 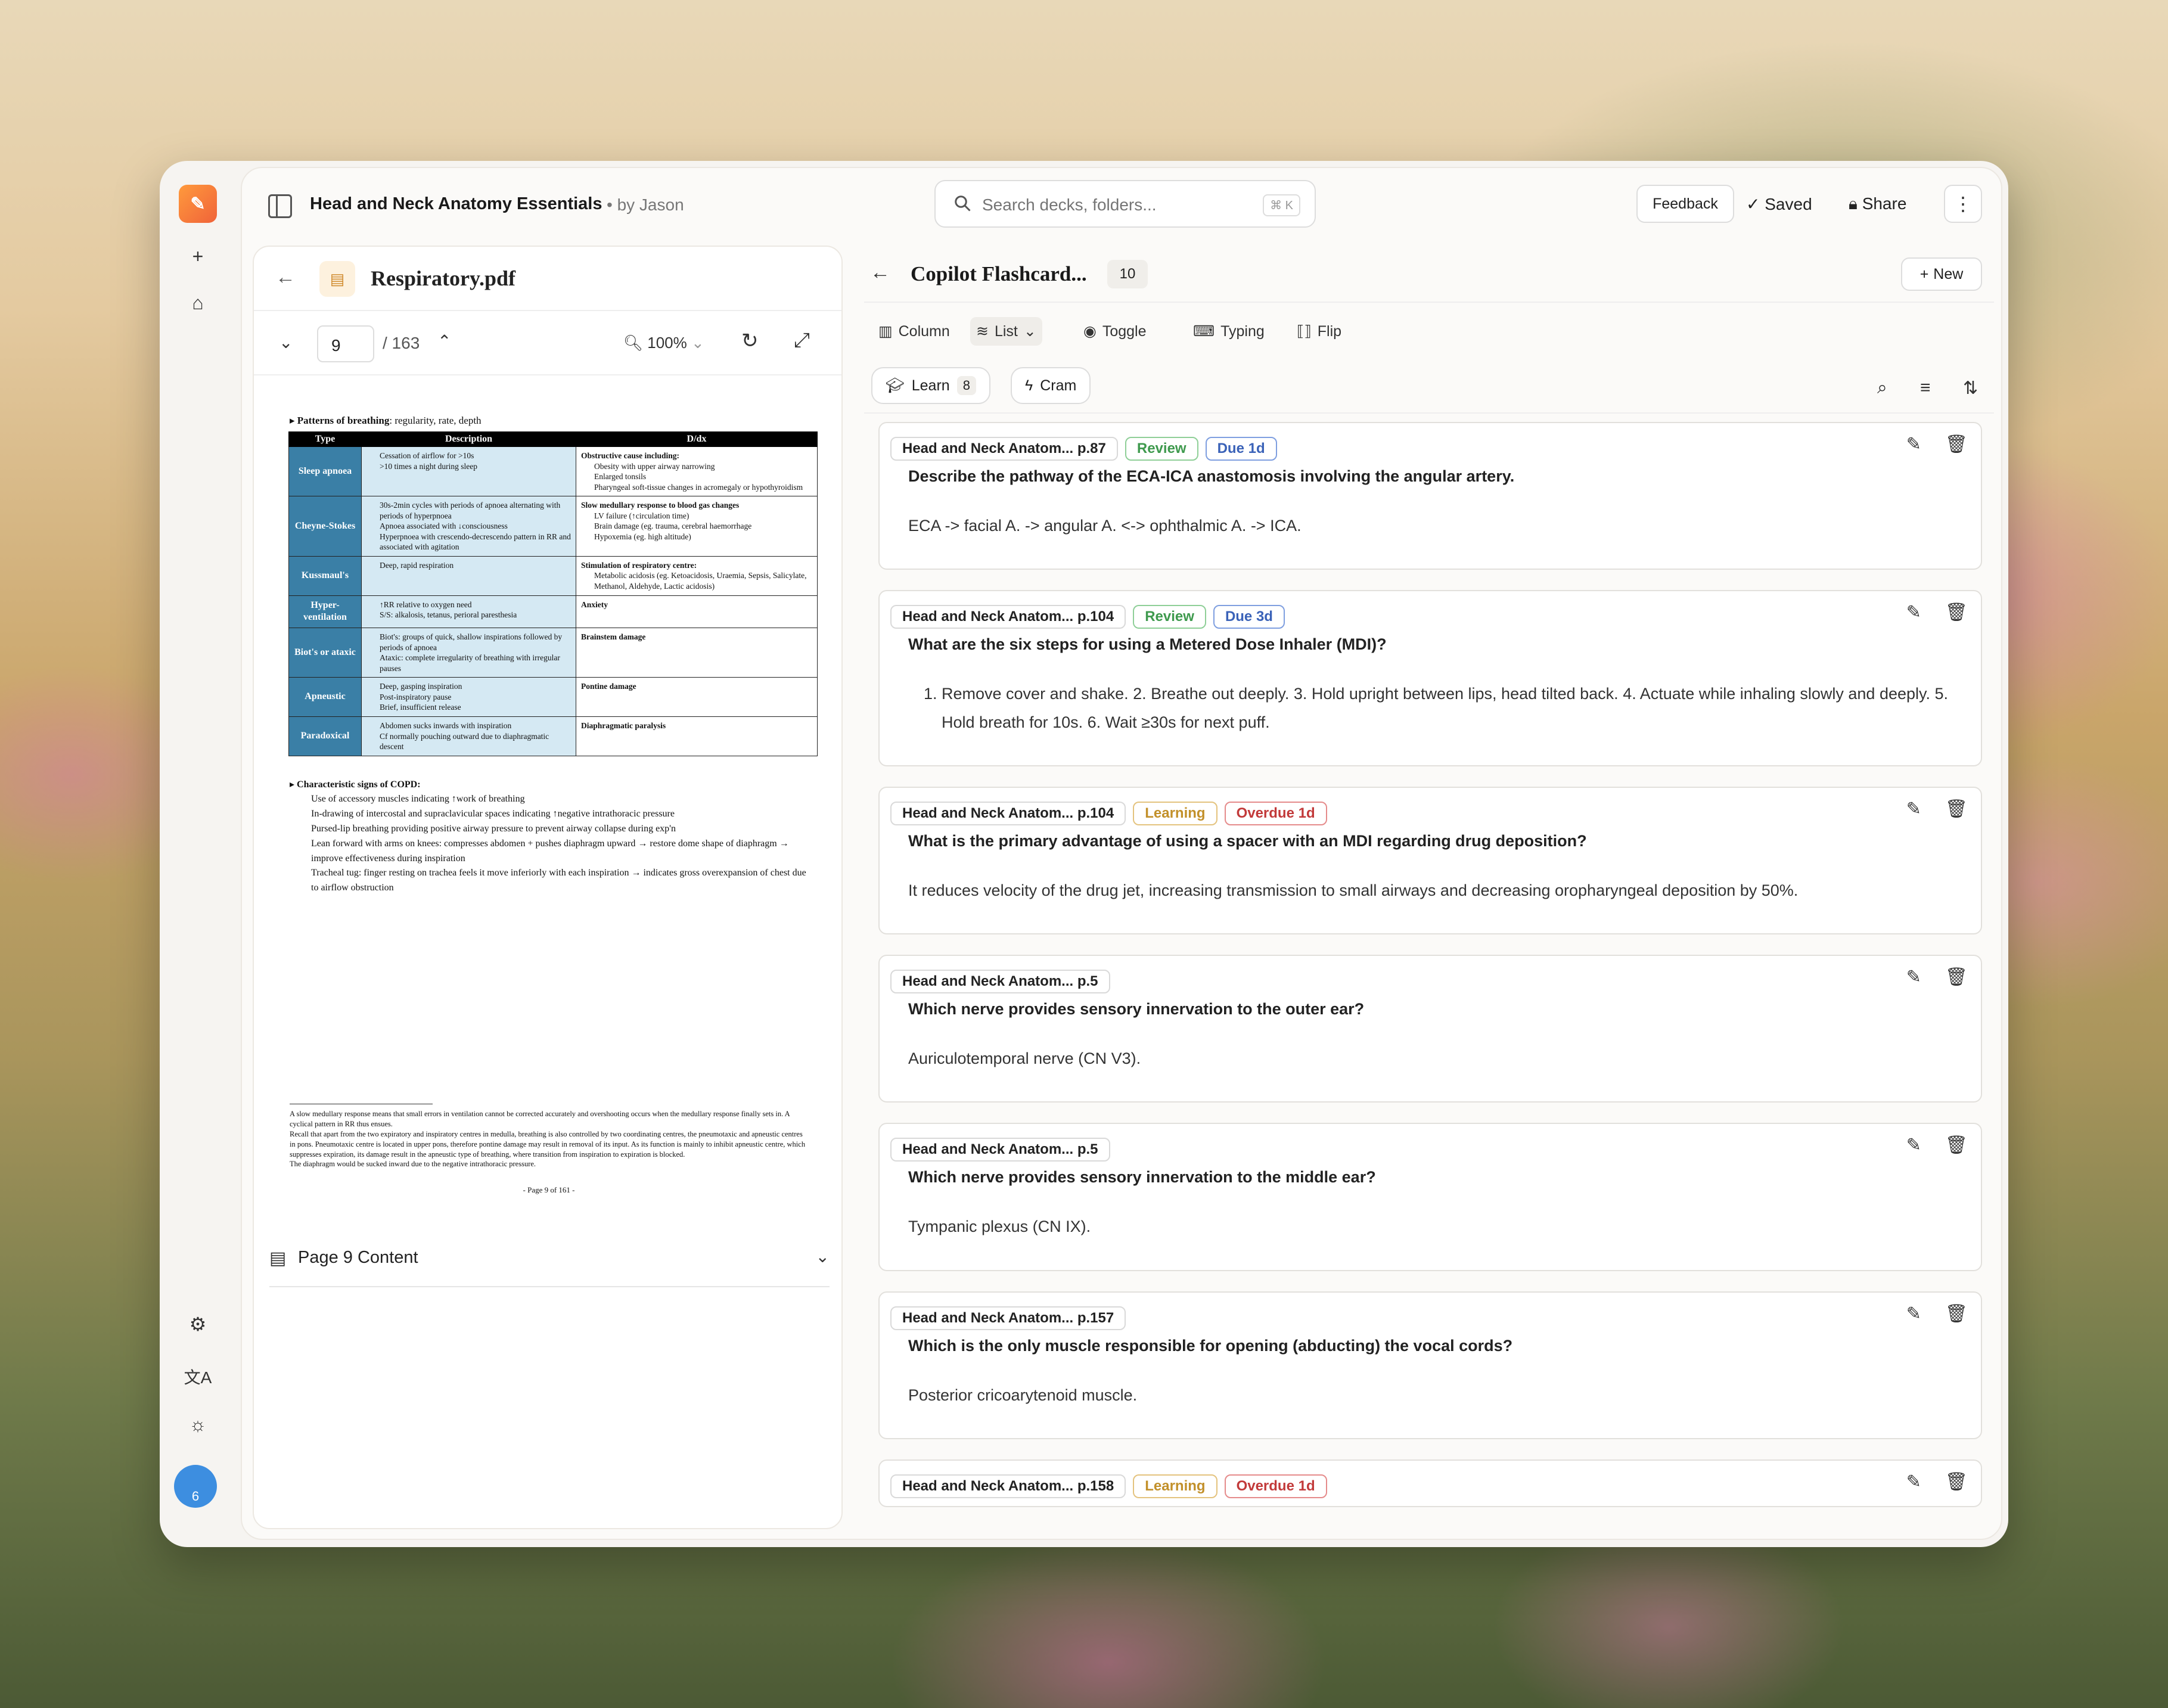 What do you see at coordinates (1304, 331) in the screenshot?
I see `flip-icon: ⟦⟧` at bounding box center [1304, 331].